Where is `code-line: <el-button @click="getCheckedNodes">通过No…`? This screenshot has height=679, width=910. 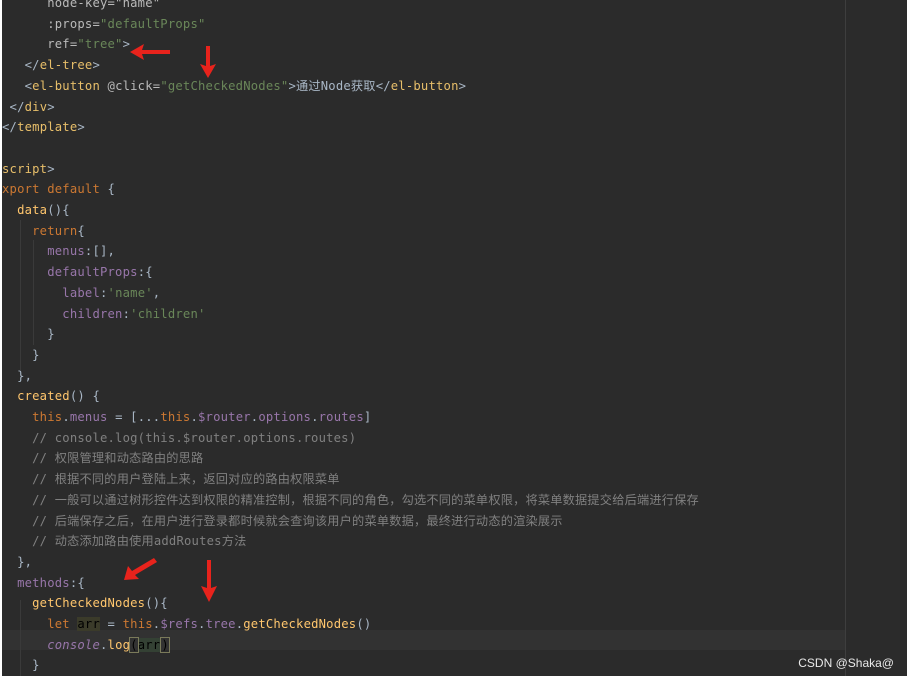
code-line: <el-button @click="getCheckedNodes">通过No… is located at coordinates (234, 86).